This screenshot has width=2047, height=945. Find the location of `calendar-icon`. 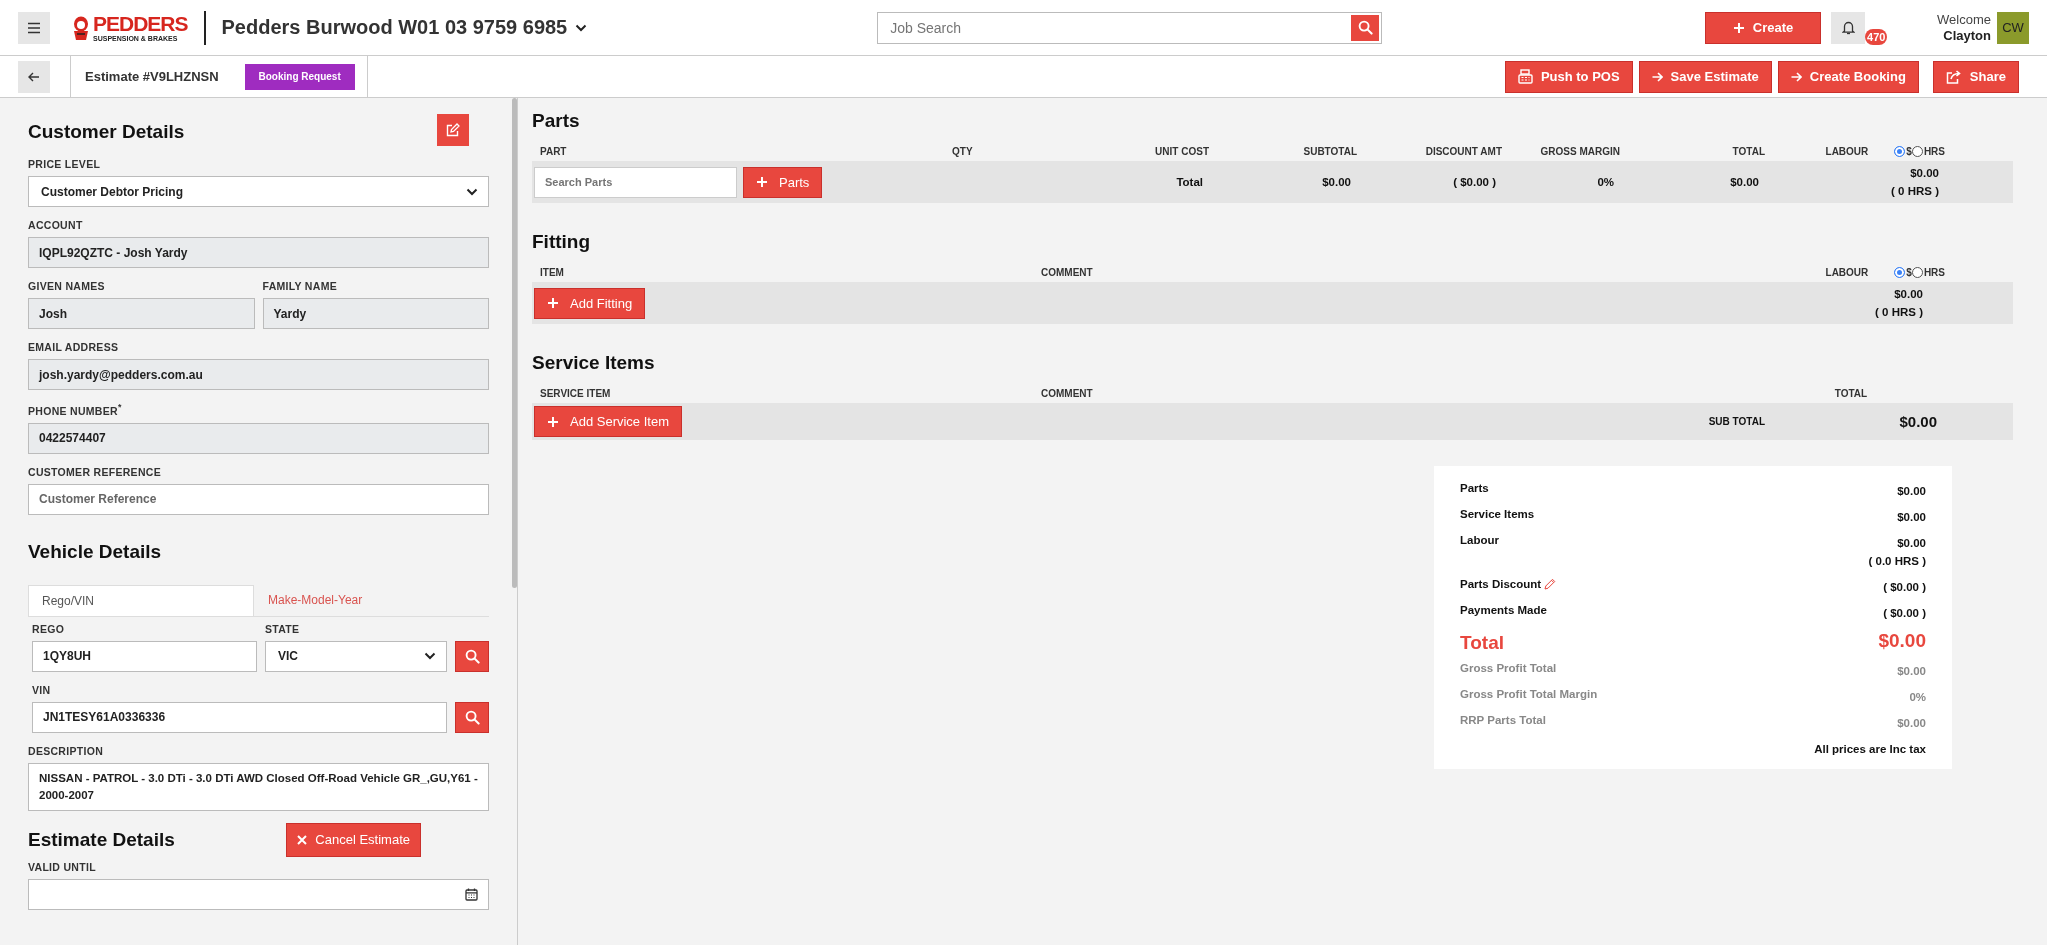

calendar-icon is located at coordinates (471, 894).